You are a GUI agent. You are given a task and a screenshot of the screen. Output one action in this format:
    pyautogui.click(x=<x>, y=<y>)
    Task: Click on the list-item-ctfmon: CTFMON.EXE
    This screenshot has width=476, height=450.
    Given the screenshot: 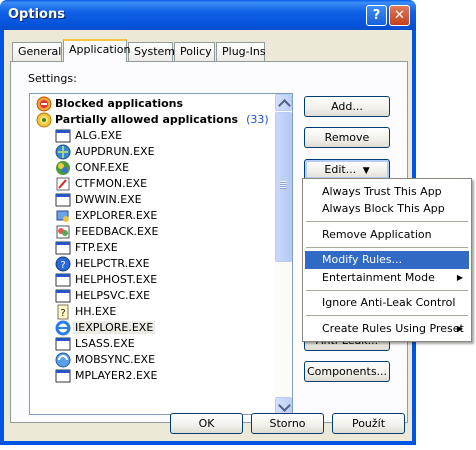 What is the action you would take?
    pyautogui.click(x=152, y=184)
    